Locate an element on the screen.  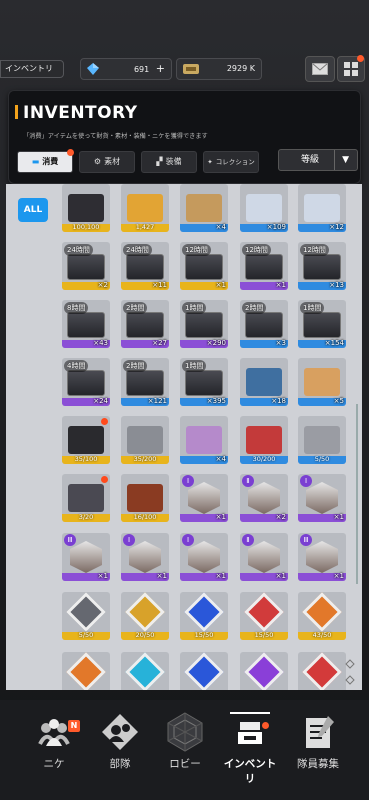
item-count: ×12 is located at coordinates (336, 227).